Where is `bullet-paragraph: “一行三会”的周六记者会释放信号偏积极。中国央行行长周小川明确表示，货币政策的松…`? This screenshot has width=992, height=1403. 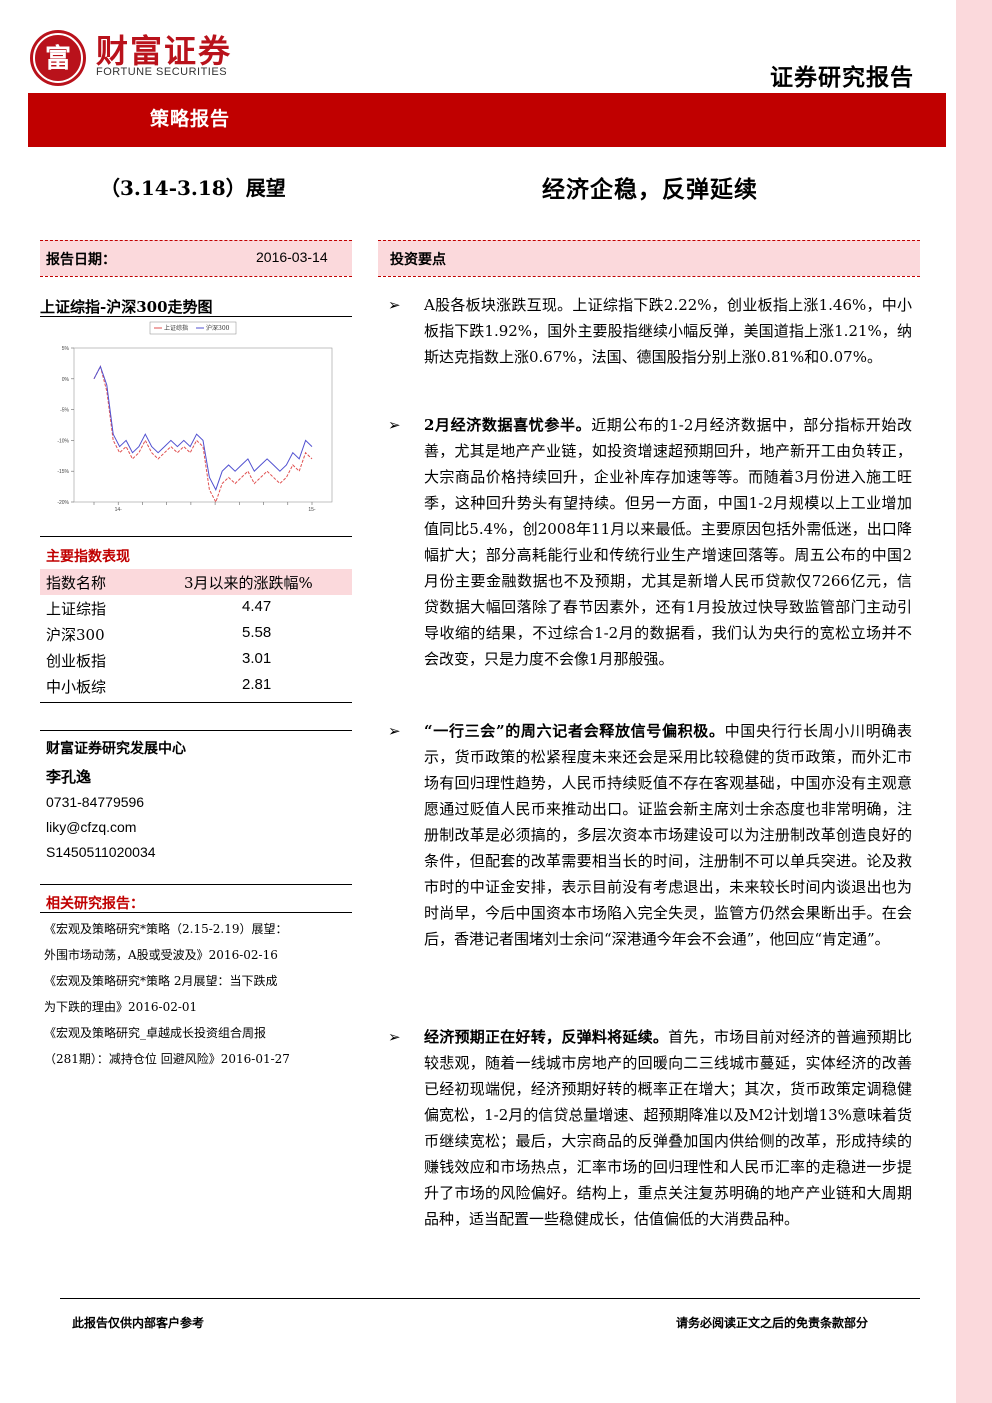 bullet-paragraph: “一行三会”的周六记者会释放信号偏积极。中国央行行长周小川明确表示，货币政策的松… is located at coordinates (668, 835).